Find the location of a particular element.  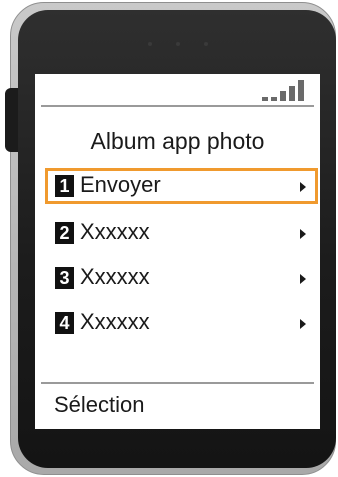

softkey-divider is located at coordinates (177, 383).